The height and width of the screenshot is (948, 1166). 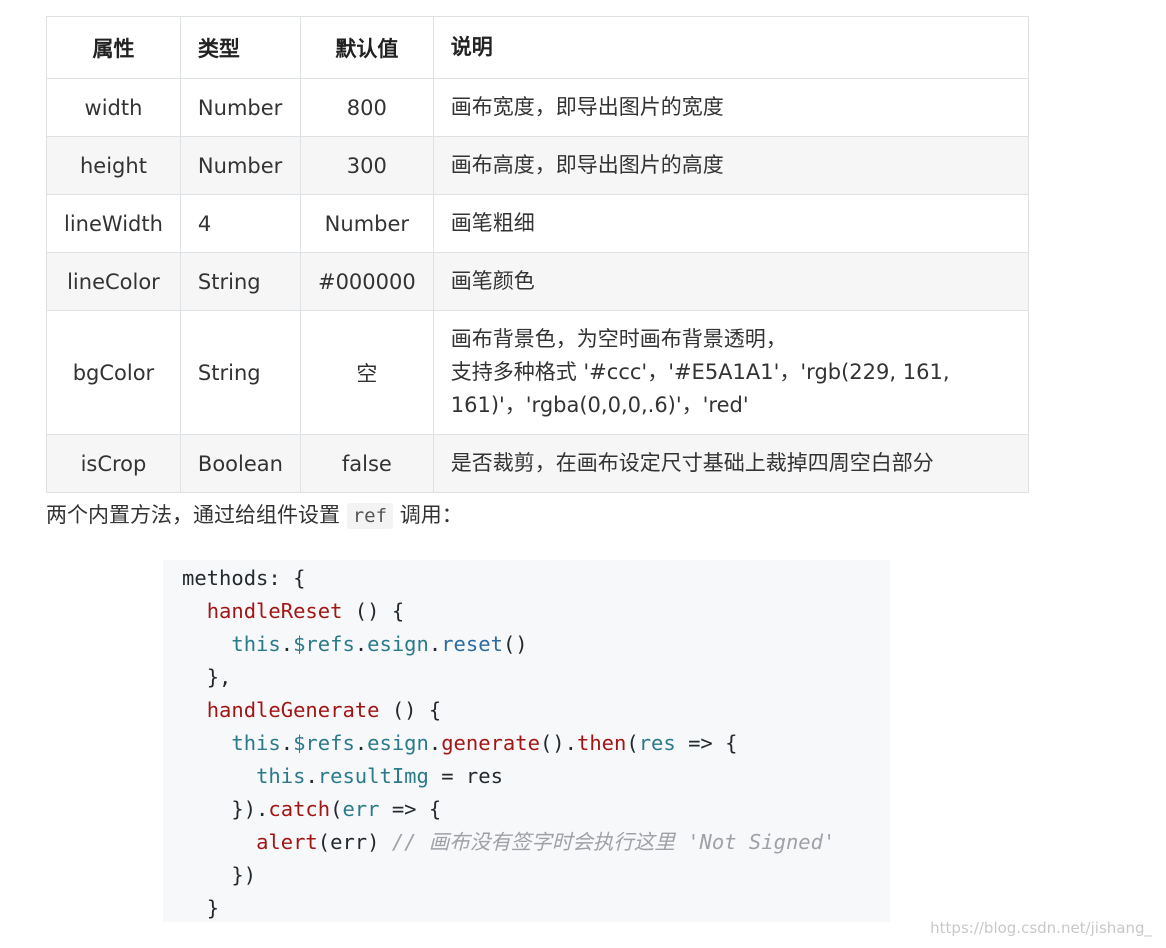 I want to click on cell-default: #000000, so click(x=366, y=281).